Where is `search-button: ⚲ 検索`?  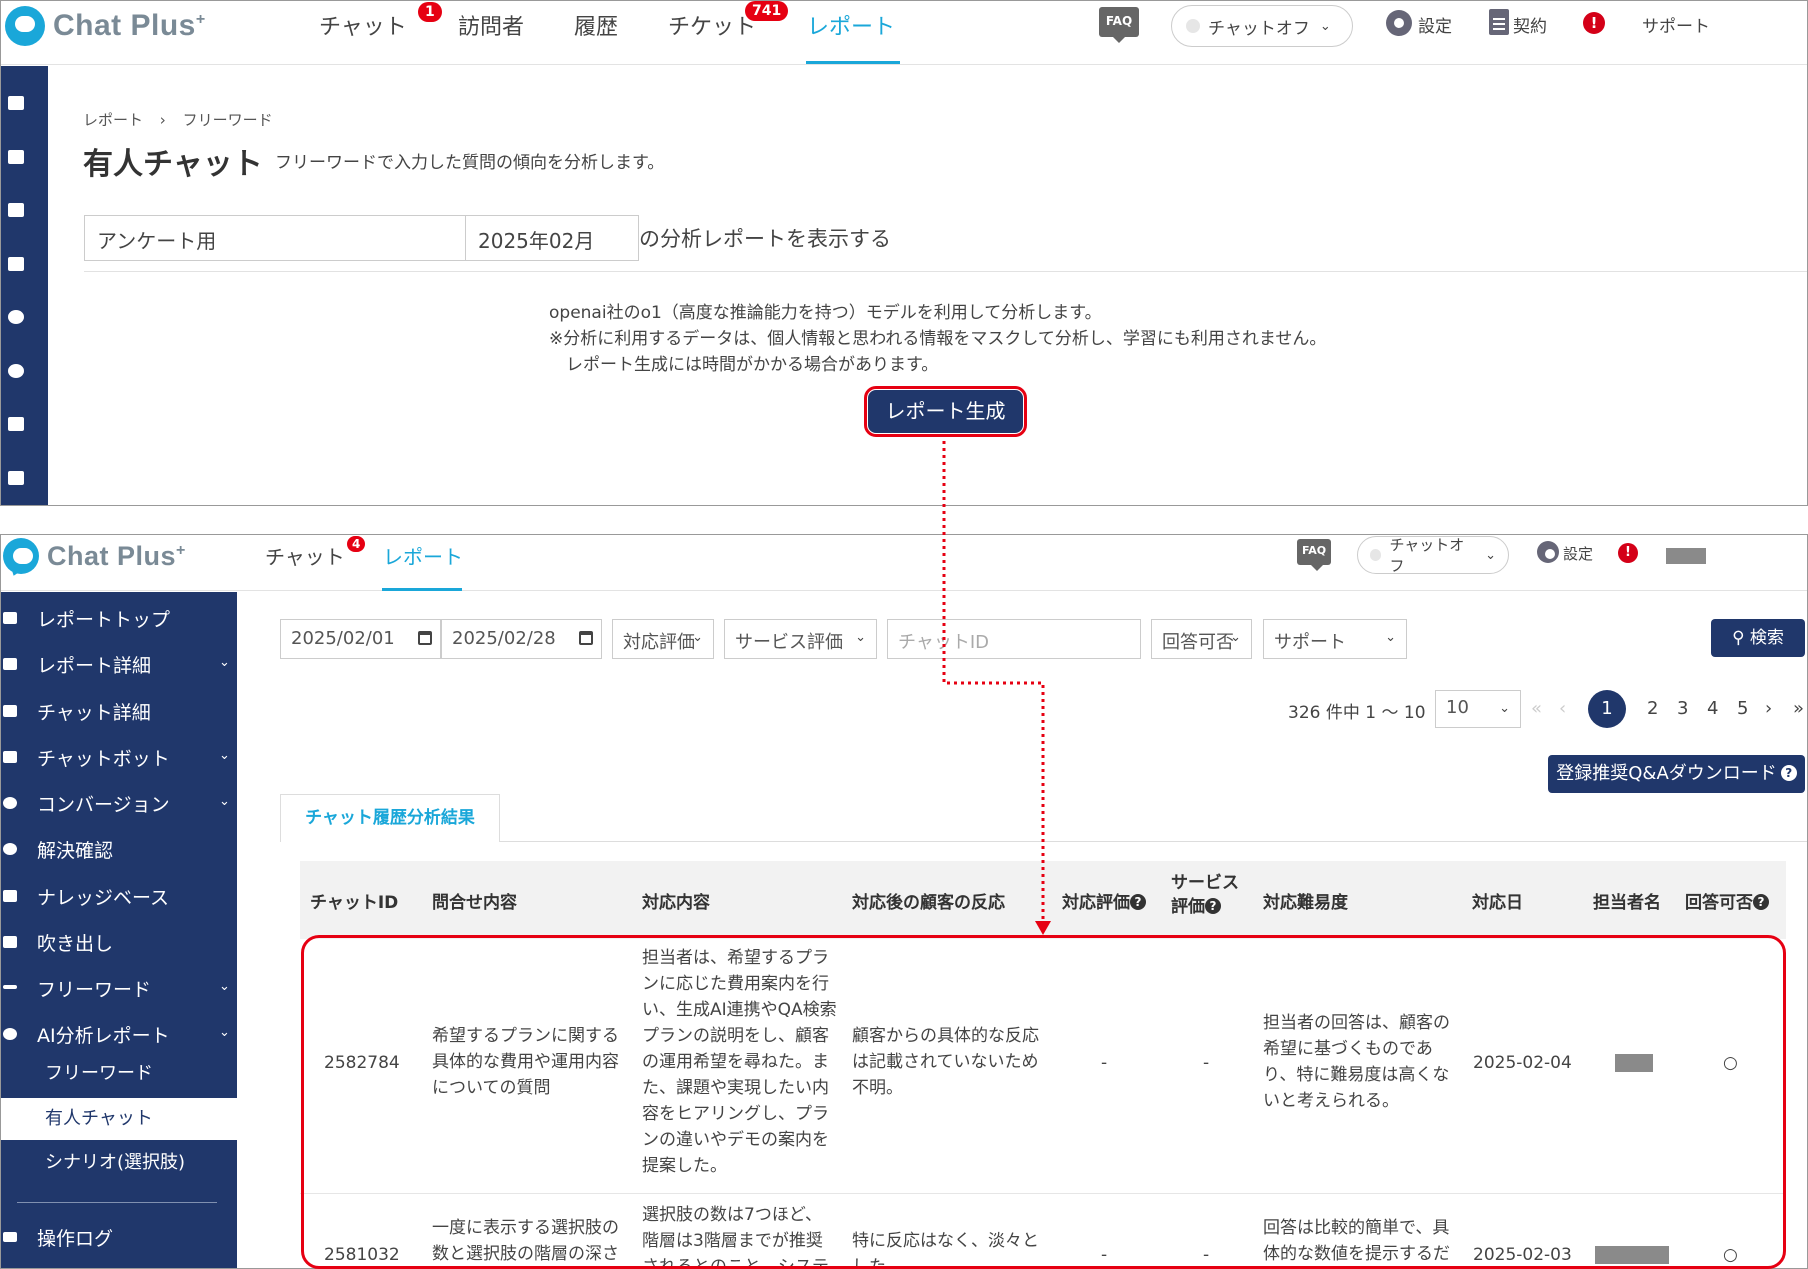
search-button: ⚲ 検索 is located at coordinates (1758, 638).